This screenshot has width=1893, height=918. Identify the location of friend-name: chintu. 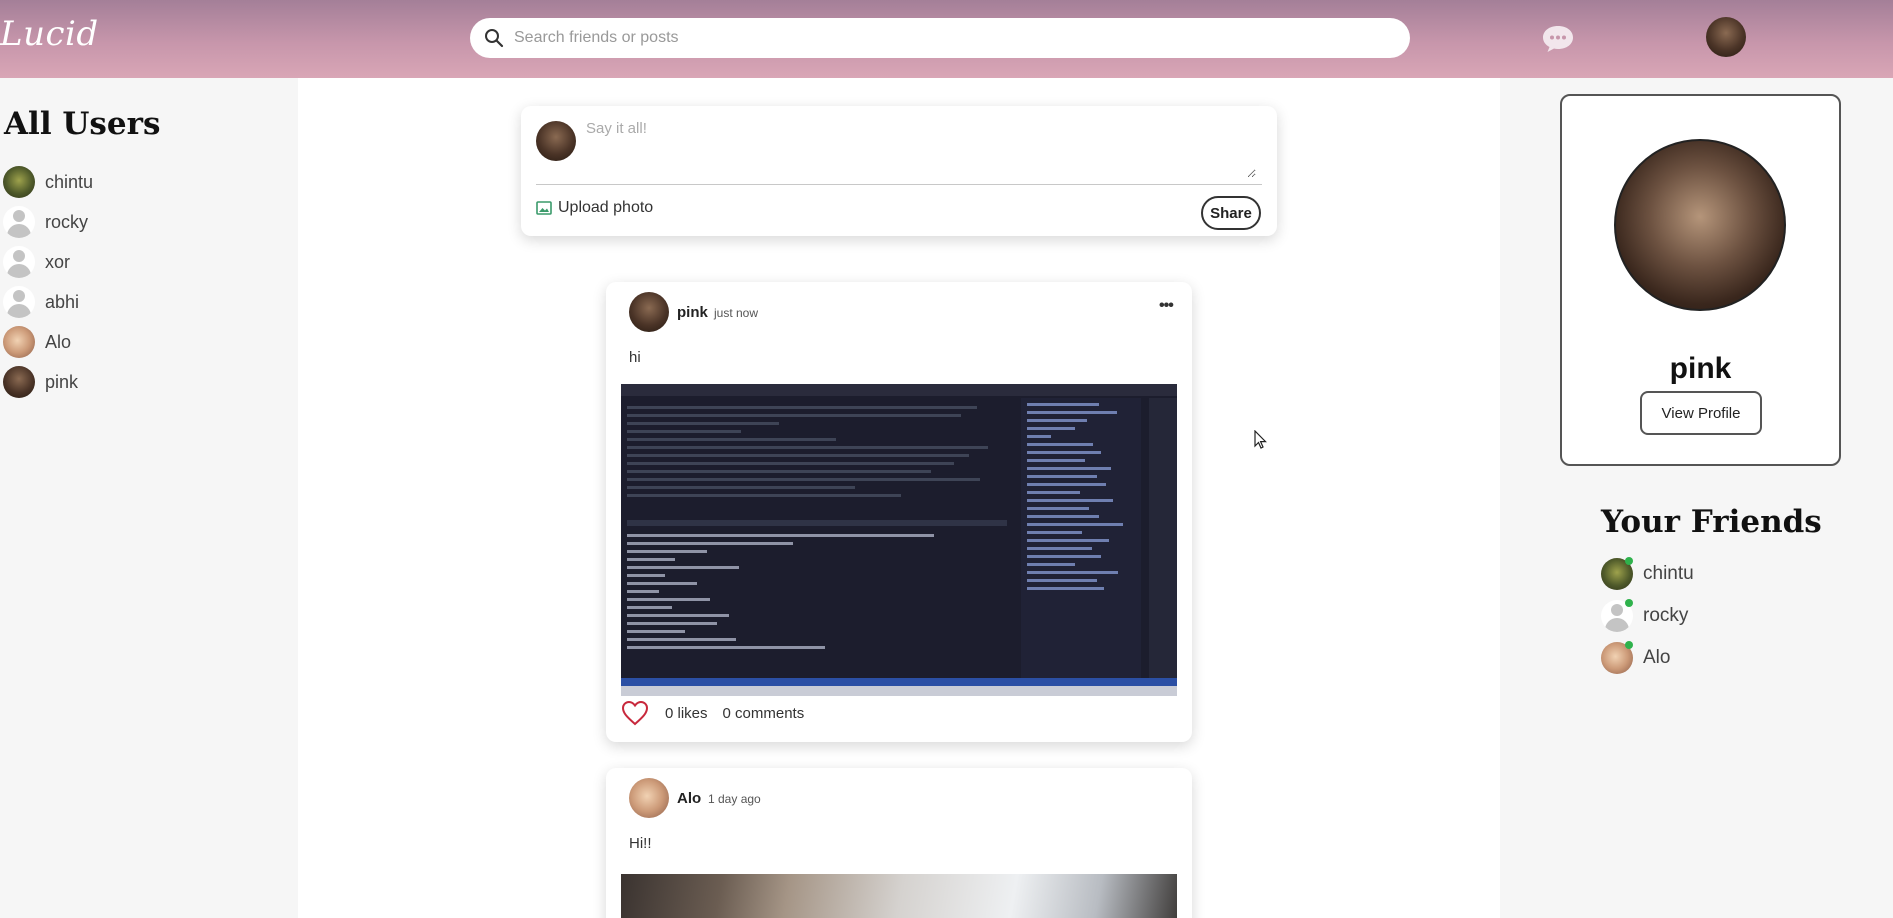
(1668, 573).